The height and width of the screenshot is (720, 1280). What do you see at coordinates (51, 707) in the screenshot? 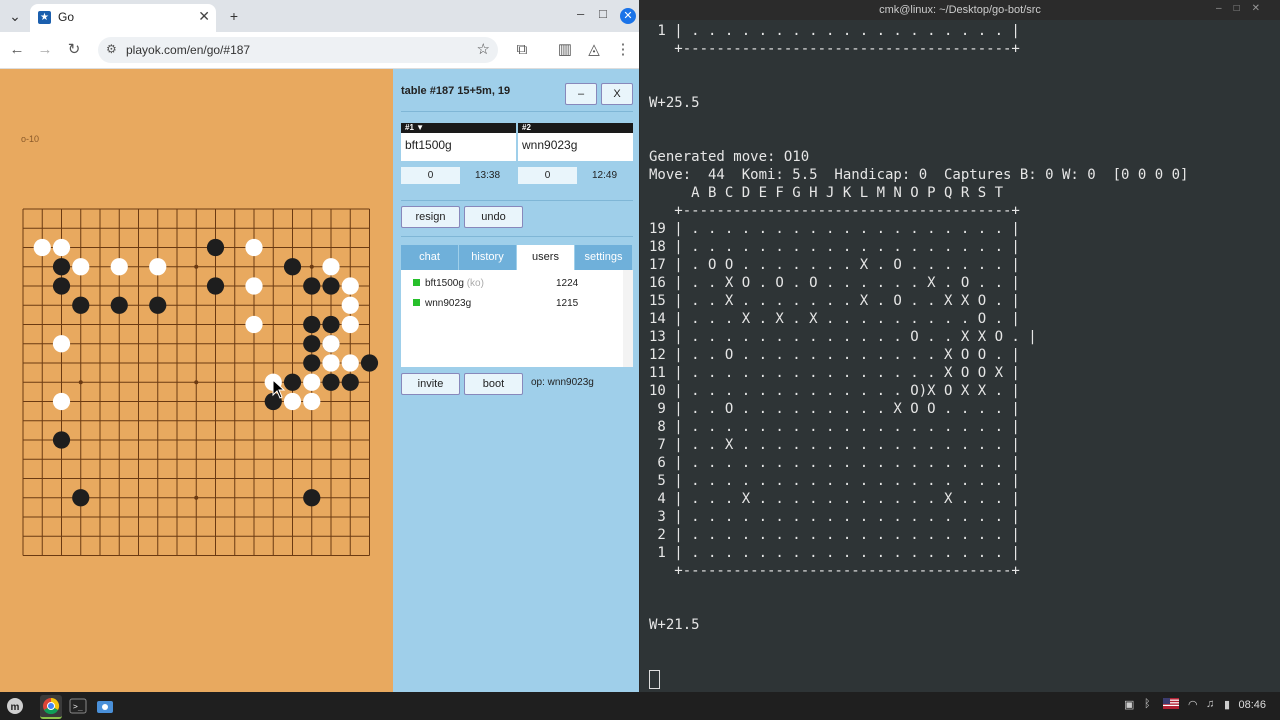
I see `chrome-taskbar-icon` at bounding box center [51, 707].